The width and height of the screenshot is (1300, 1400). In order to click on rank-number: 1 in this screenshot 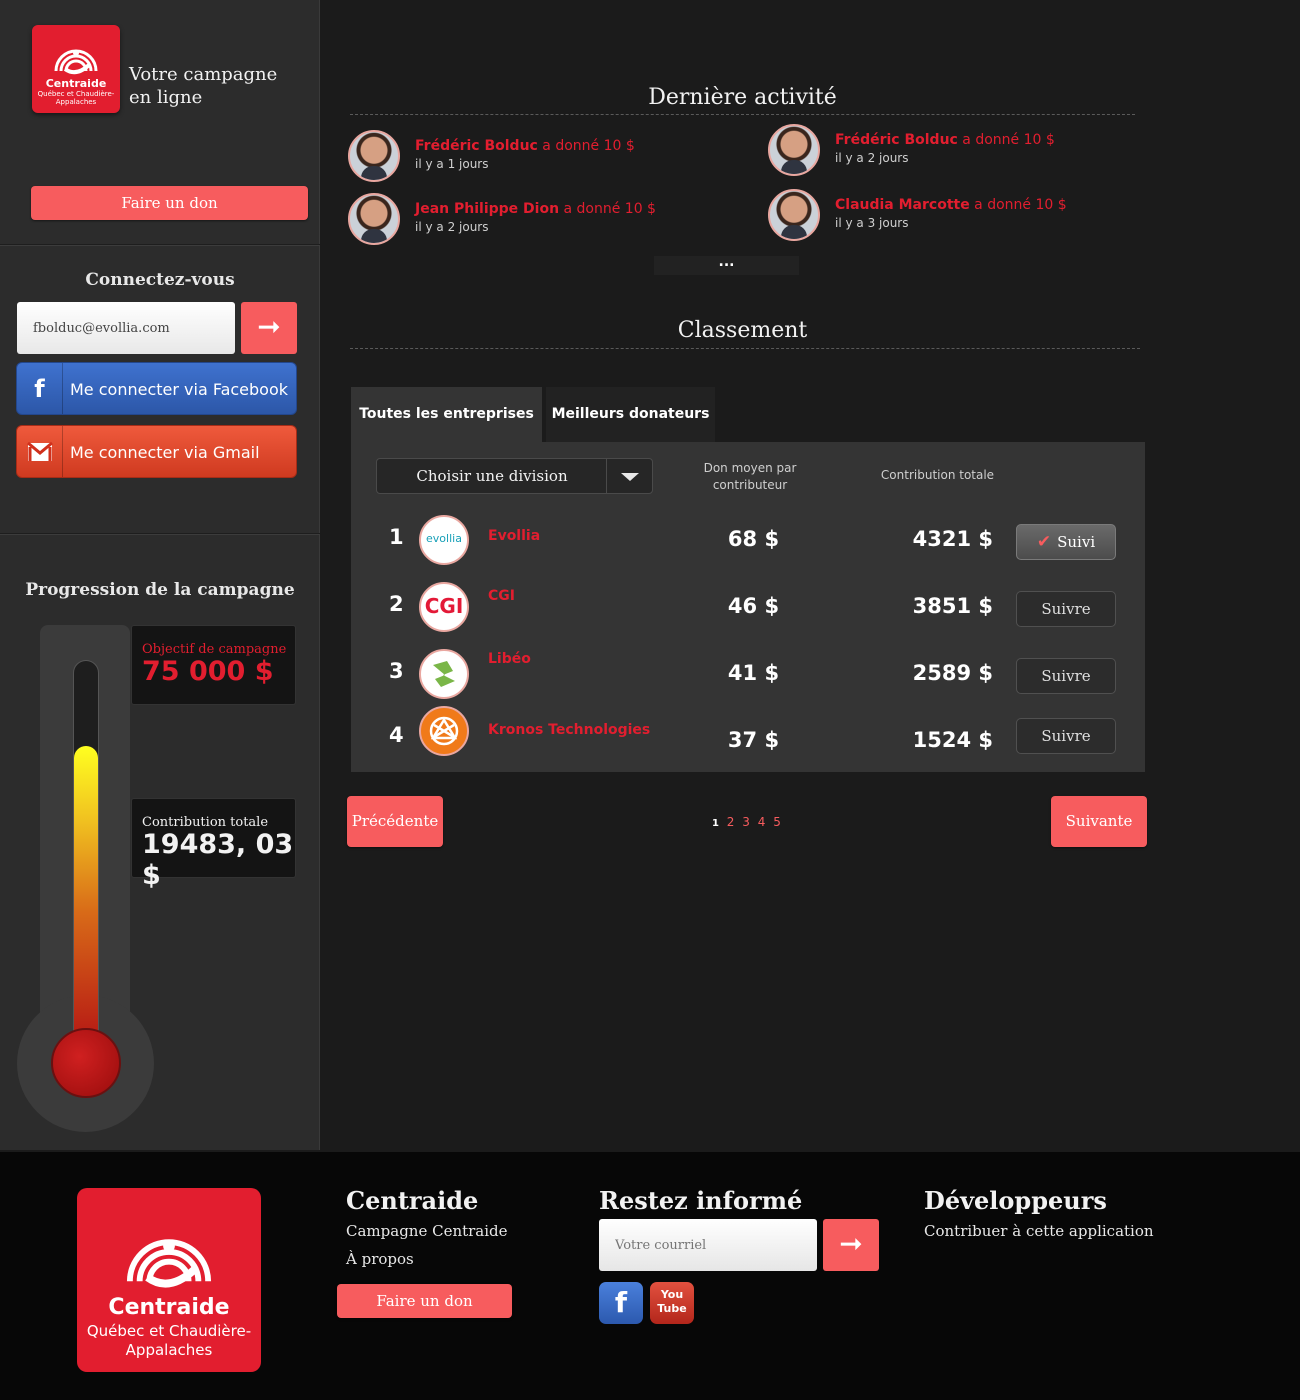, I will do `click(396, 537)`.